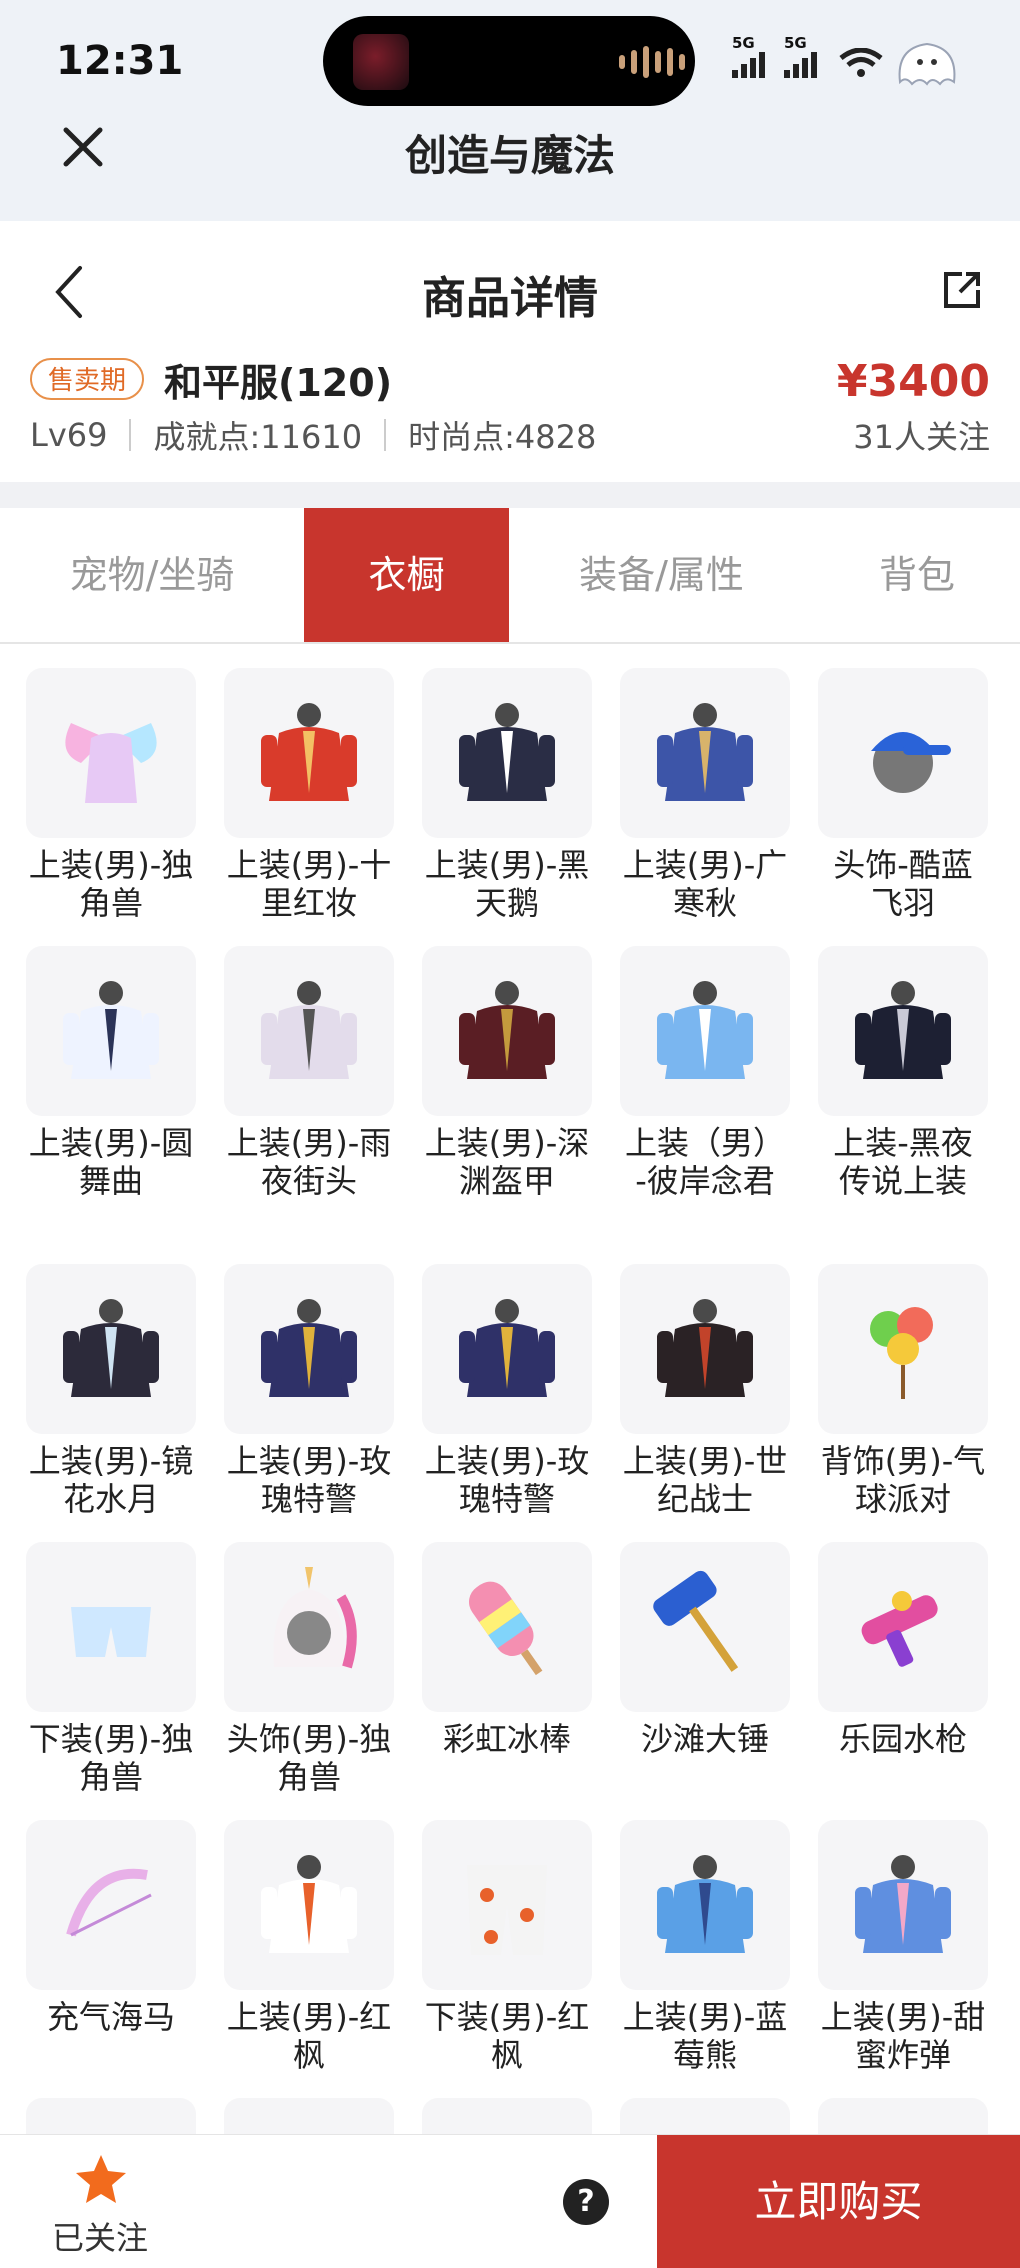 The height and width of the screenshot is (2268, 1020). I want to click on wardrobe-item-name: 上装(男)-广寒秋, so click(705, 884).